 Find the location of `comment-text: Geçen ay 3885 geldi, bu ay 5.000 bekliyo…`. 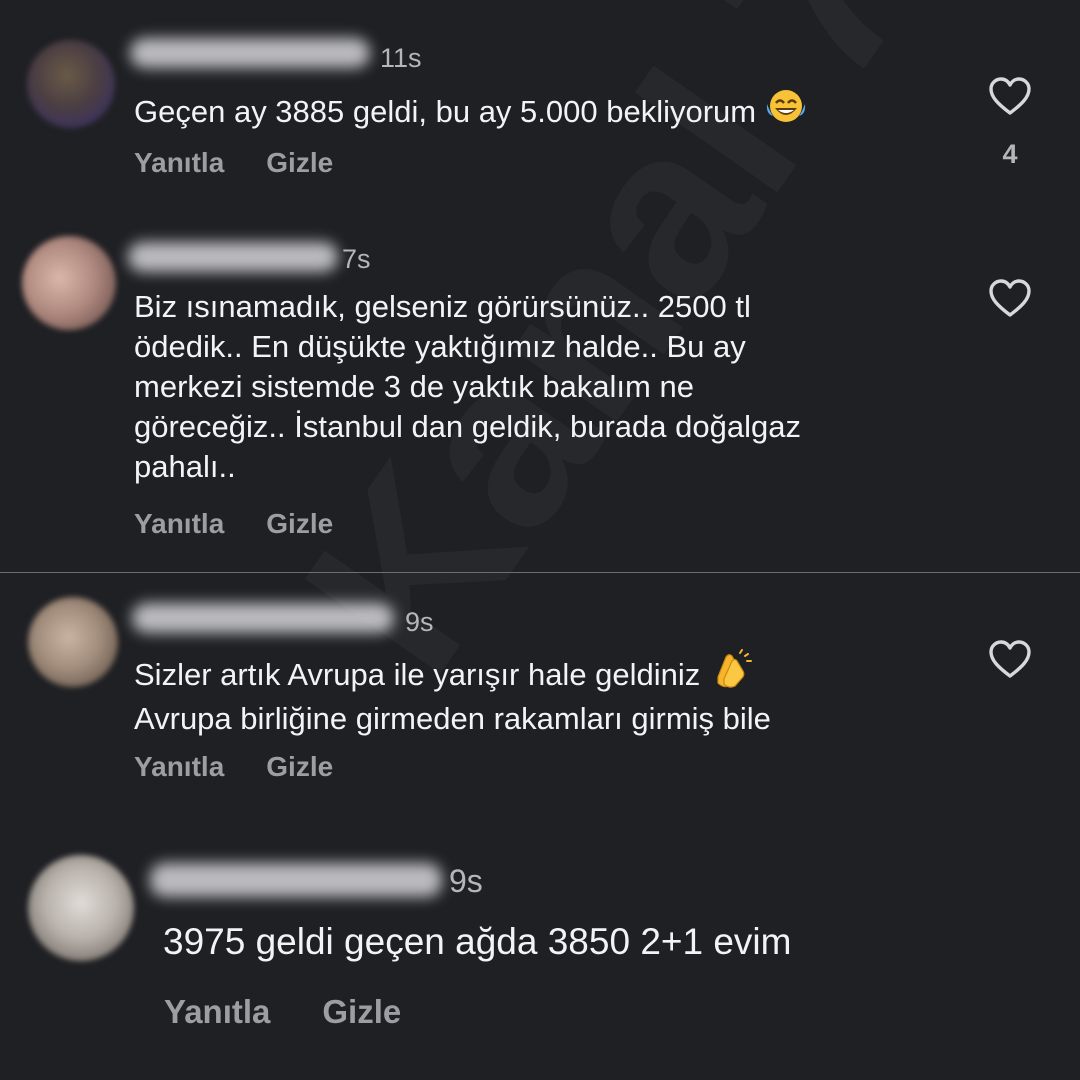

comment-text: Geçen ay 3885 geldi, bu ay 5.000 bekliyo… is located at coordinates (471, 111).